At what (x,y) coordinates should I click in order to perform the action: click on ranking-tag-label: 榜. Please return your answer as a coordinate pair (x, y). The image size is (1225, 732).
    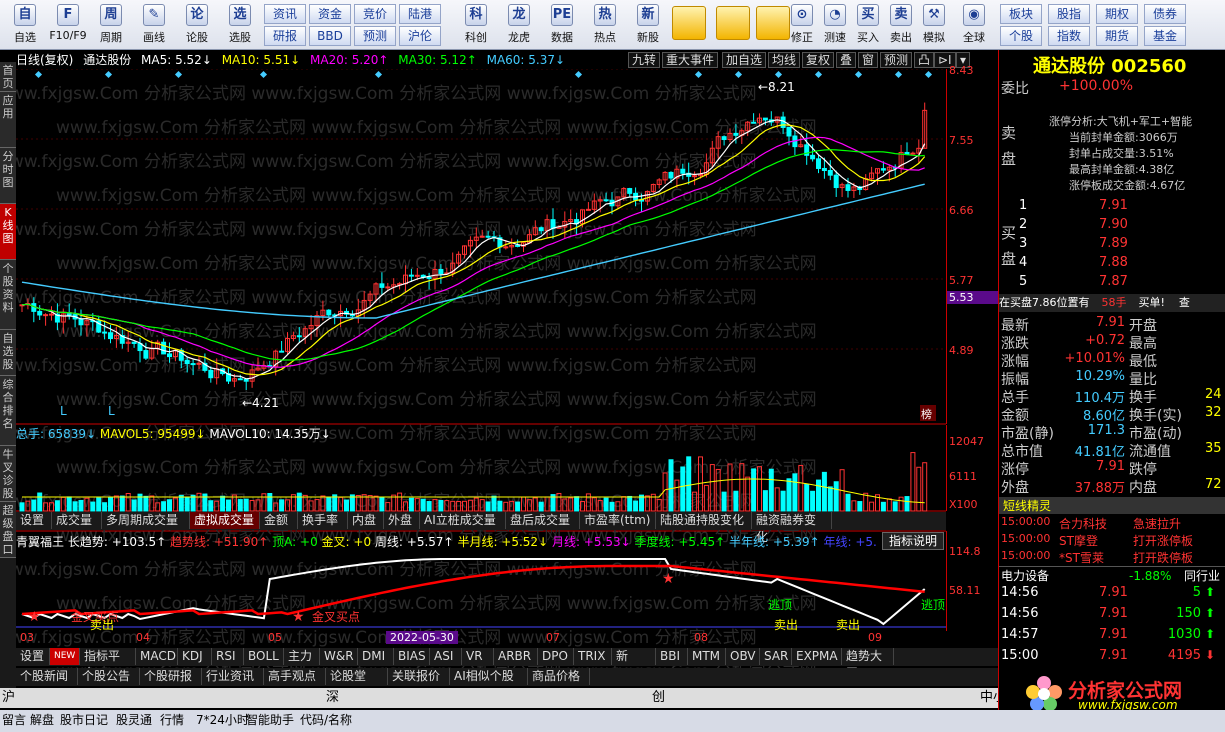
    Looking at the image, I should click on (926, 414).